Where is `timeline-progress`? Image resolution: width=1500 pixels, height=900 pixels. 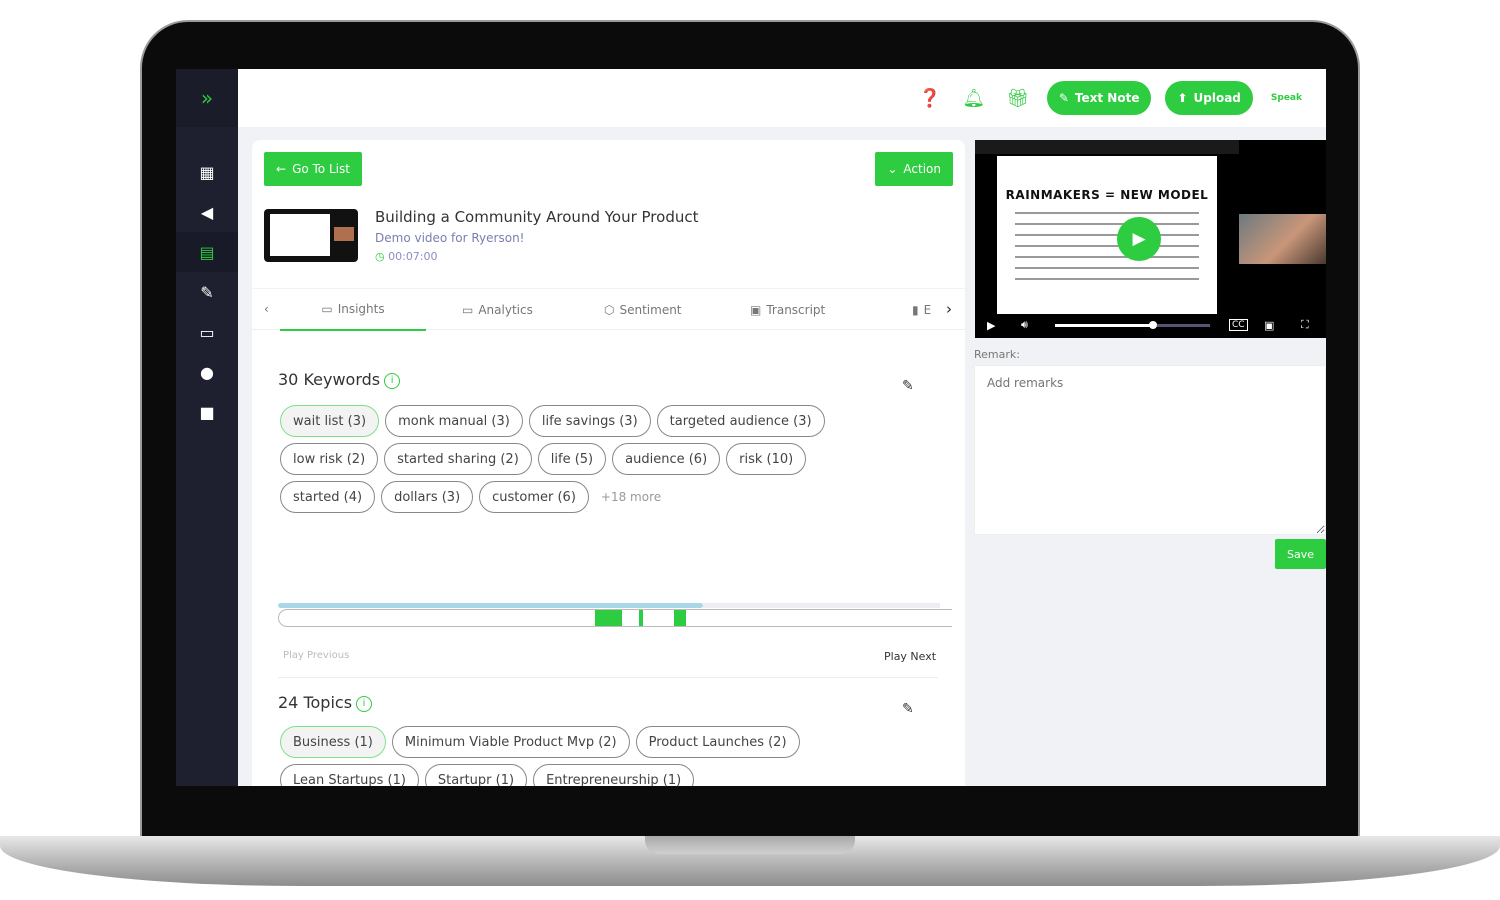 timeline-progress is located at coordinates (490, 605).